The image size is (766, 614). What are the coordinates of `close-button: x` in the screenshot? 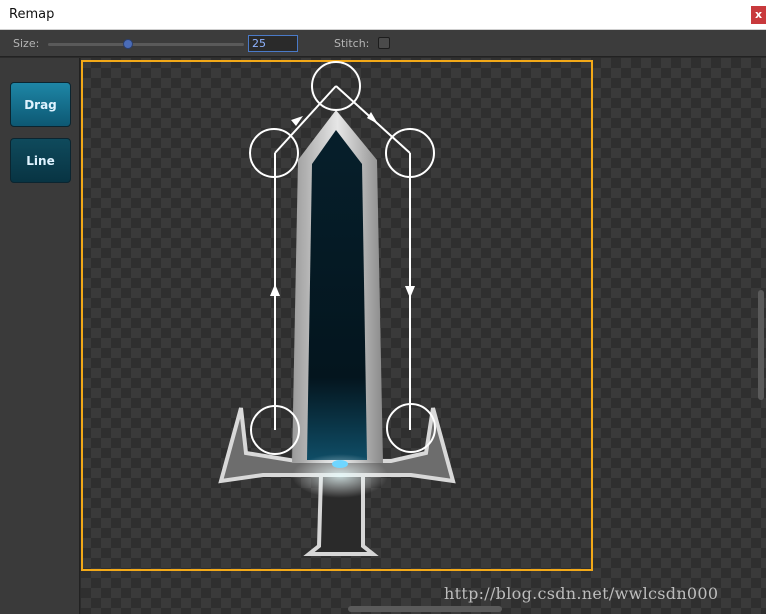 It's located at (758, 15).